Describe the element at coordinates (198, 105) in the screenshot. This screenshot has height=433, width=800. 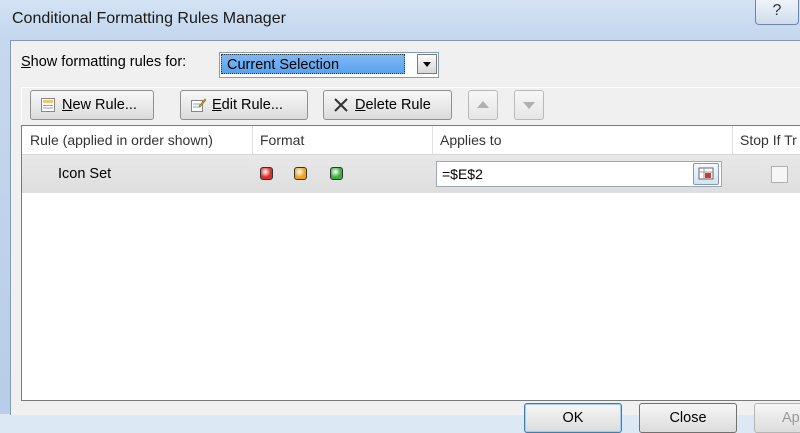
I see `edit-rule-icon` at that location.